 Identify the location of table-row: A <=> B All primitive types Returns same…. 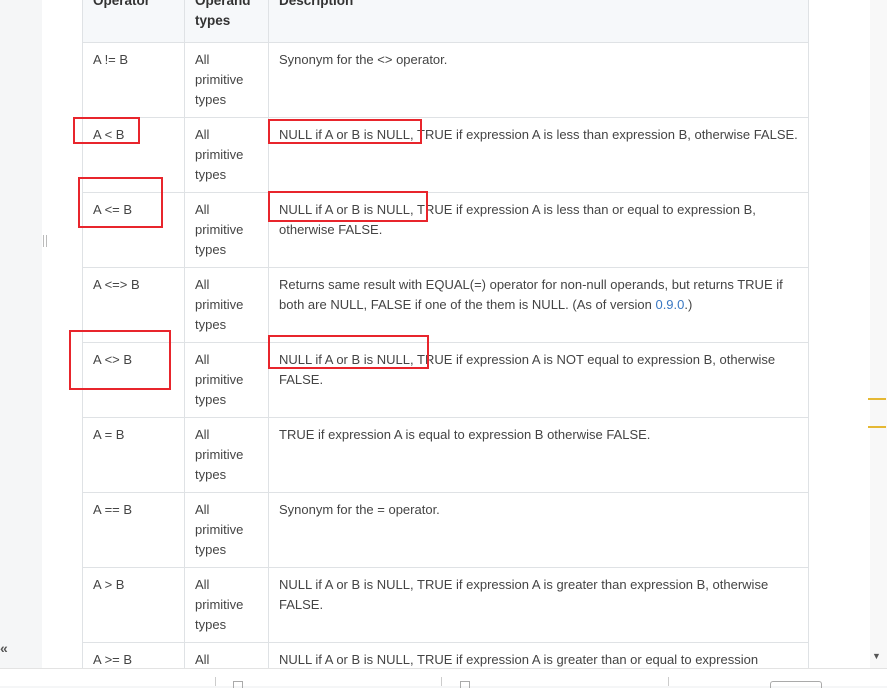
(445, 305).